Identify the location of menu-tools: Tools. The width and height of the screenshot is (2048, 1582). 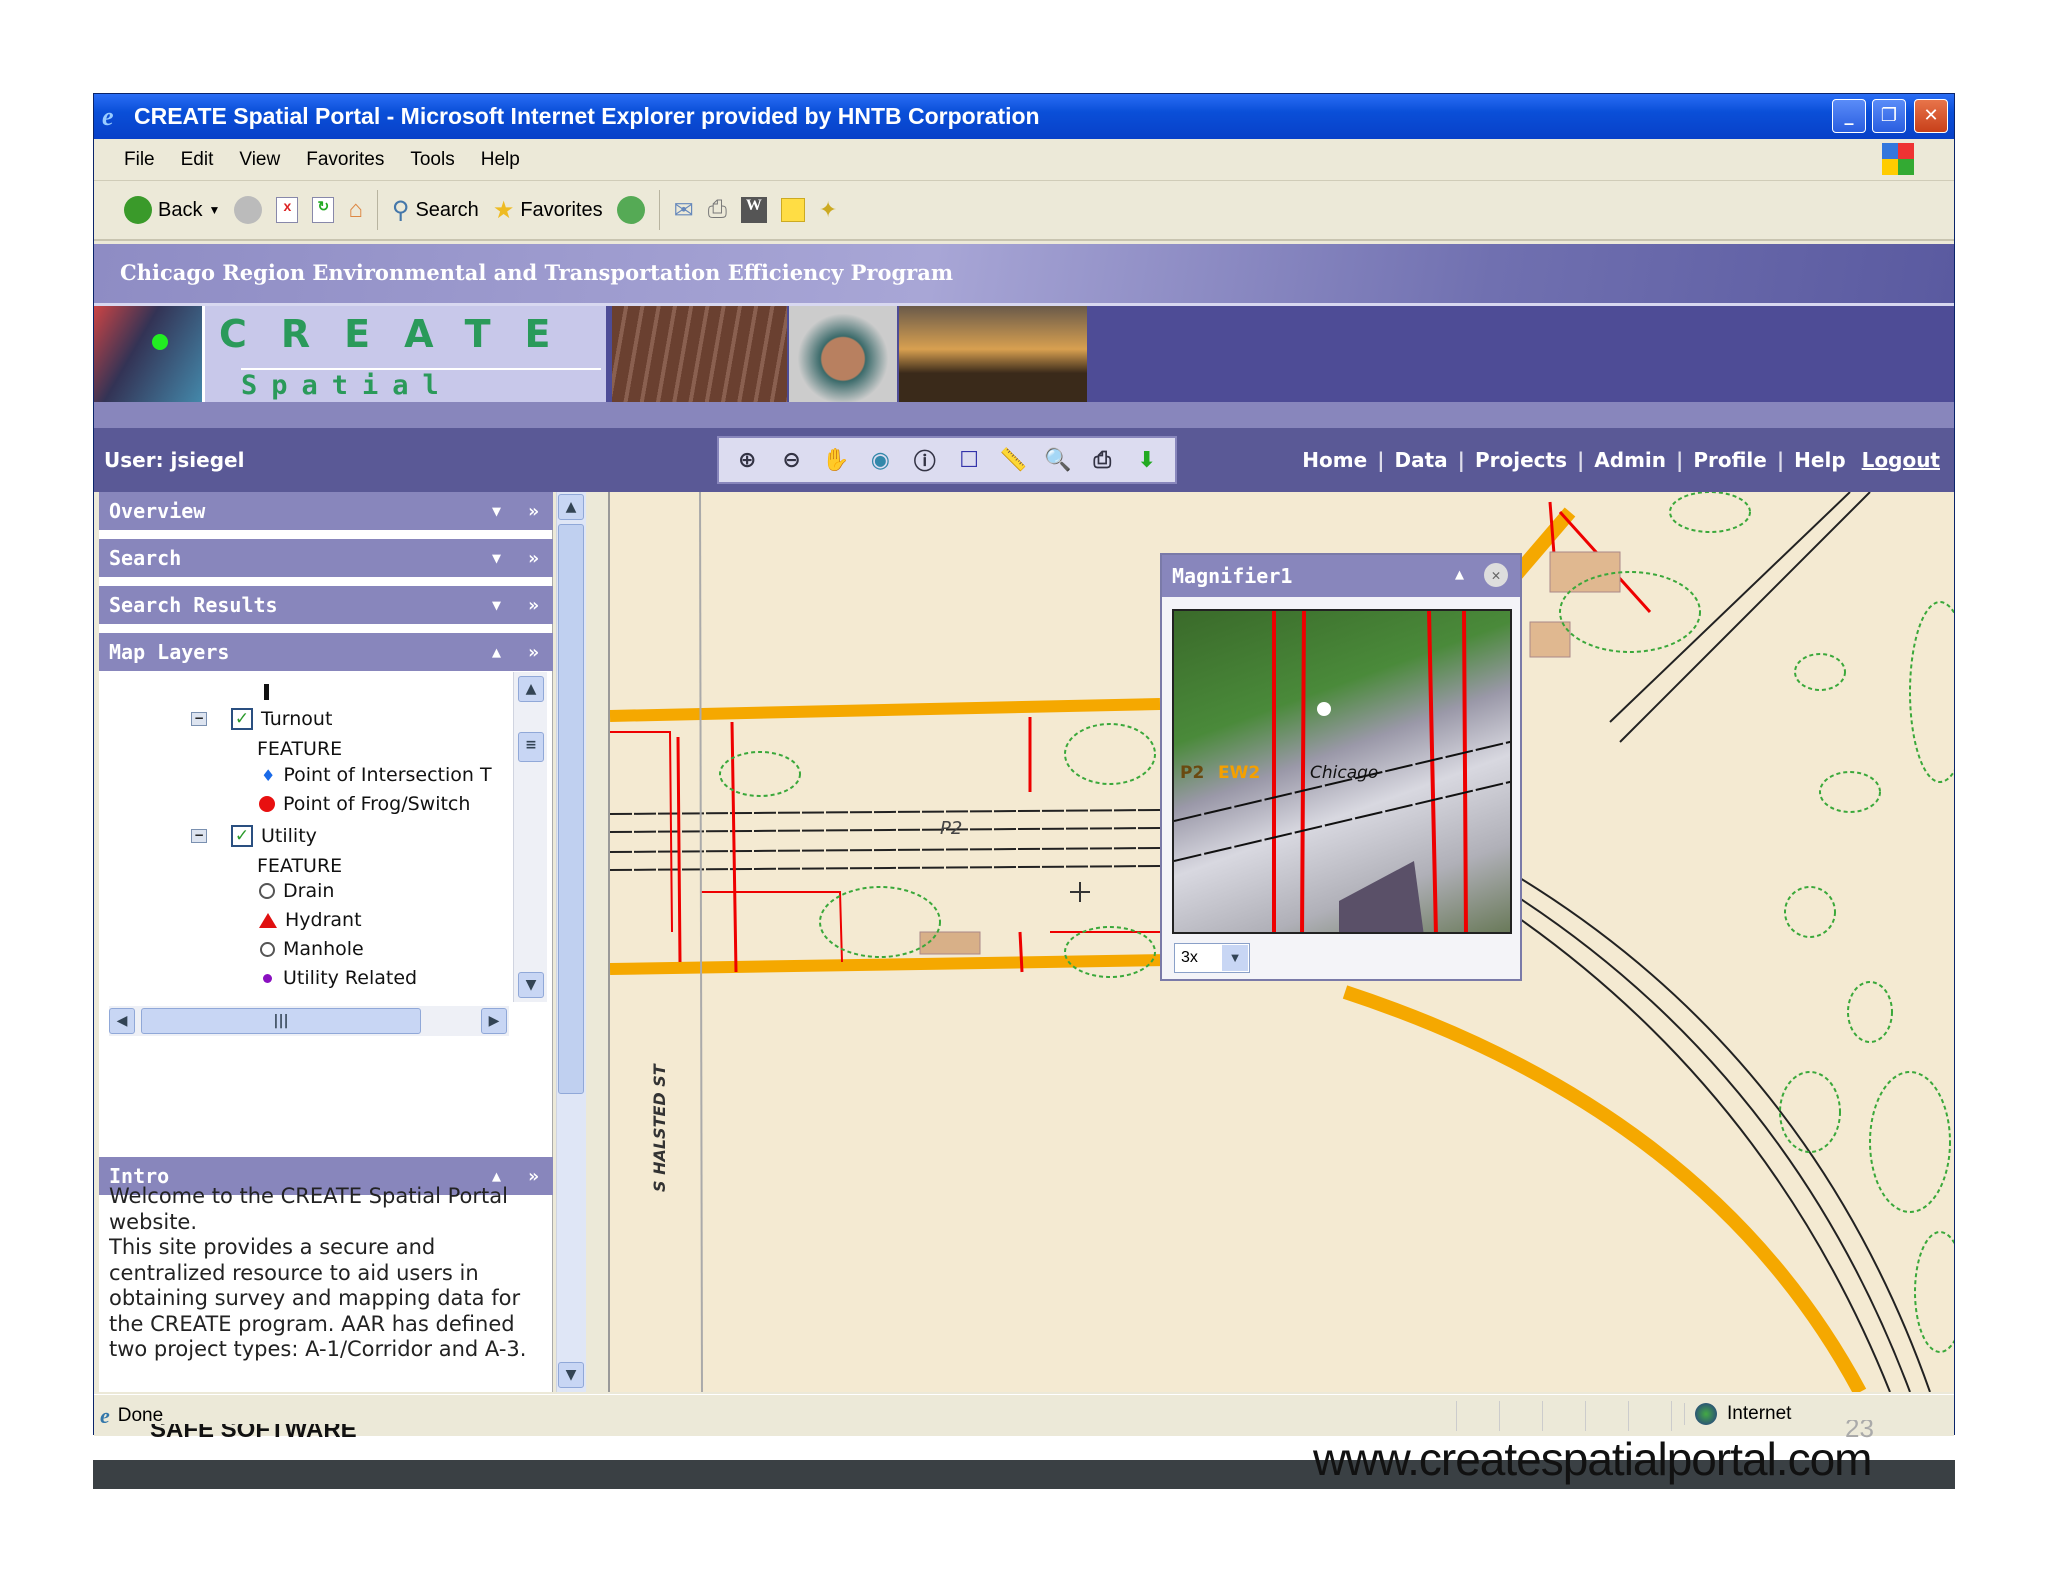
(432, 160).